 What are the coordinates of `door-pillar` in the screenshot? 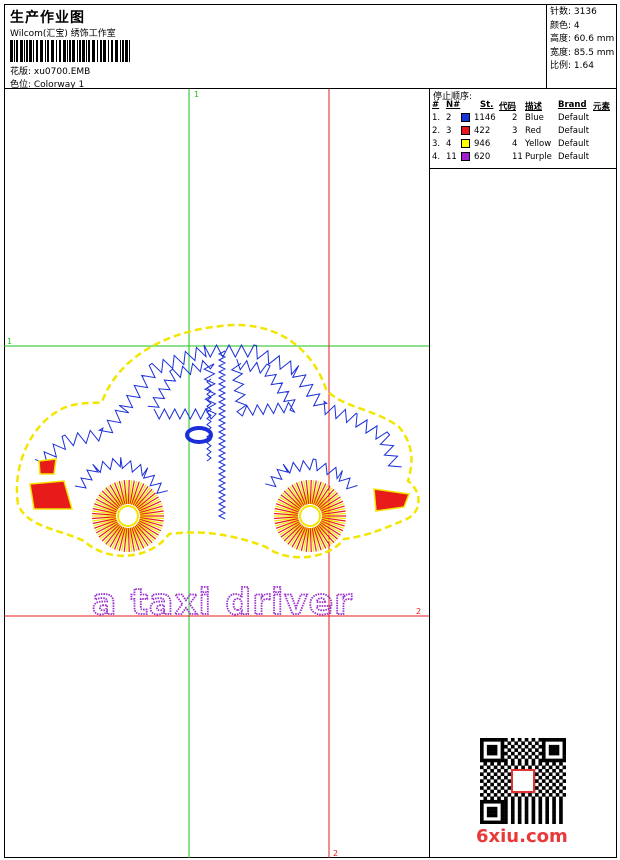 It's located at (222, 435).